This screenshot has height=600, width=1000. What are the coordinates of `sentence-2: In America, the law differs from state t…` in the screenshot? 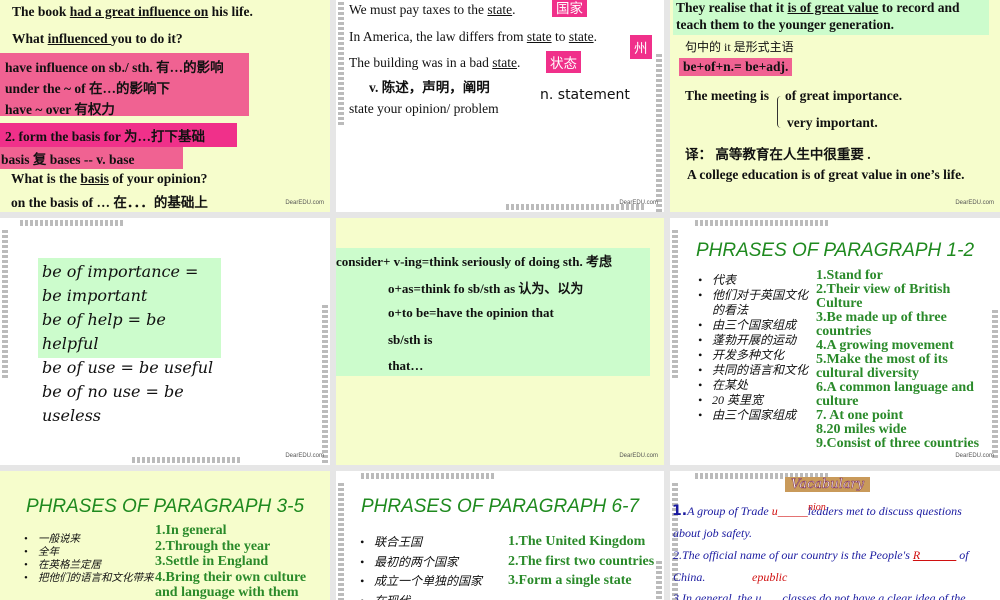 It's located at (473, 36).